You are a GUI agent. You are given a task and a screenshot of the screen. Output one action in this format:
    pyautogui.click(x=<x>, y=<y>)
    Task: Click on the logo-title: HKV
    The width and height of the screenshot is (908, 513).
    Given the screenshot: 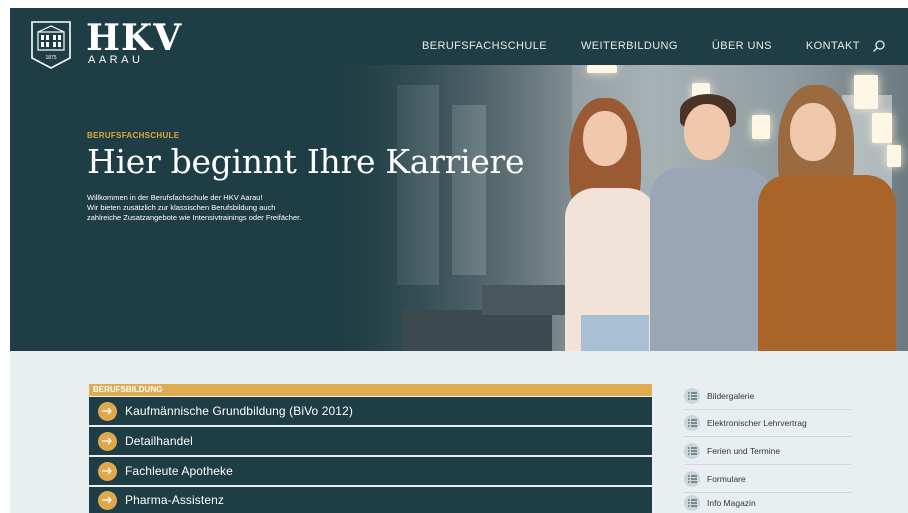 What is the action you would take?
    pyautogui.click(x=134, y=38)
    